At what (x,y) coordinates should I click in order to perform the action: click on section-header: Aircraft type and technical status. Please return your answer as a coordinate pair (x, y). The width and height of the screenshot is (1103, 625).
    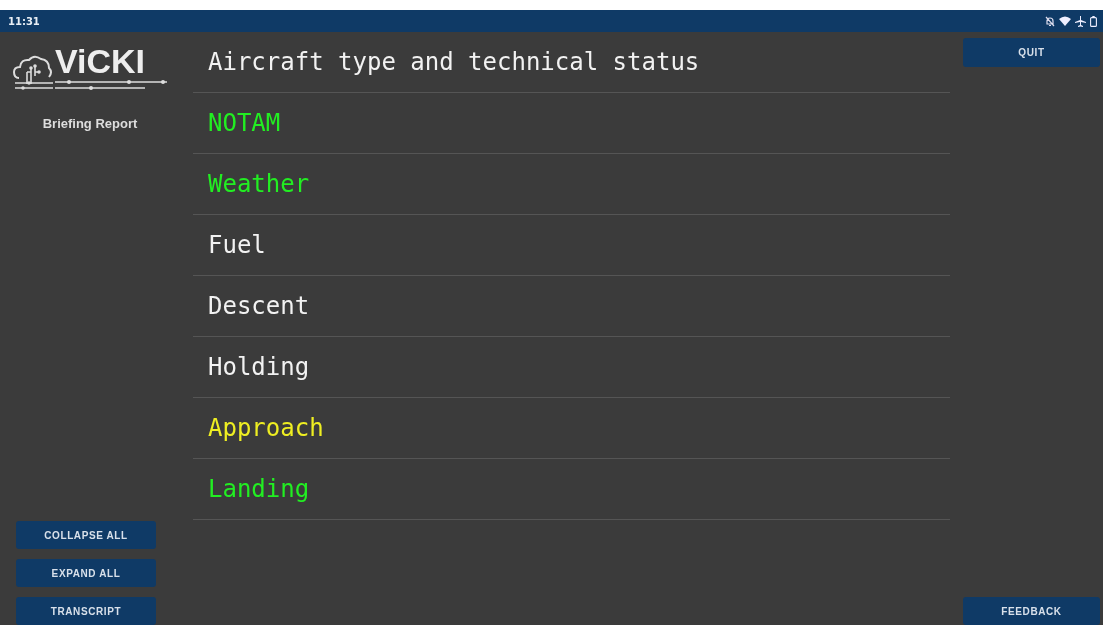
    Looking at the image, I should click on (454, 62).